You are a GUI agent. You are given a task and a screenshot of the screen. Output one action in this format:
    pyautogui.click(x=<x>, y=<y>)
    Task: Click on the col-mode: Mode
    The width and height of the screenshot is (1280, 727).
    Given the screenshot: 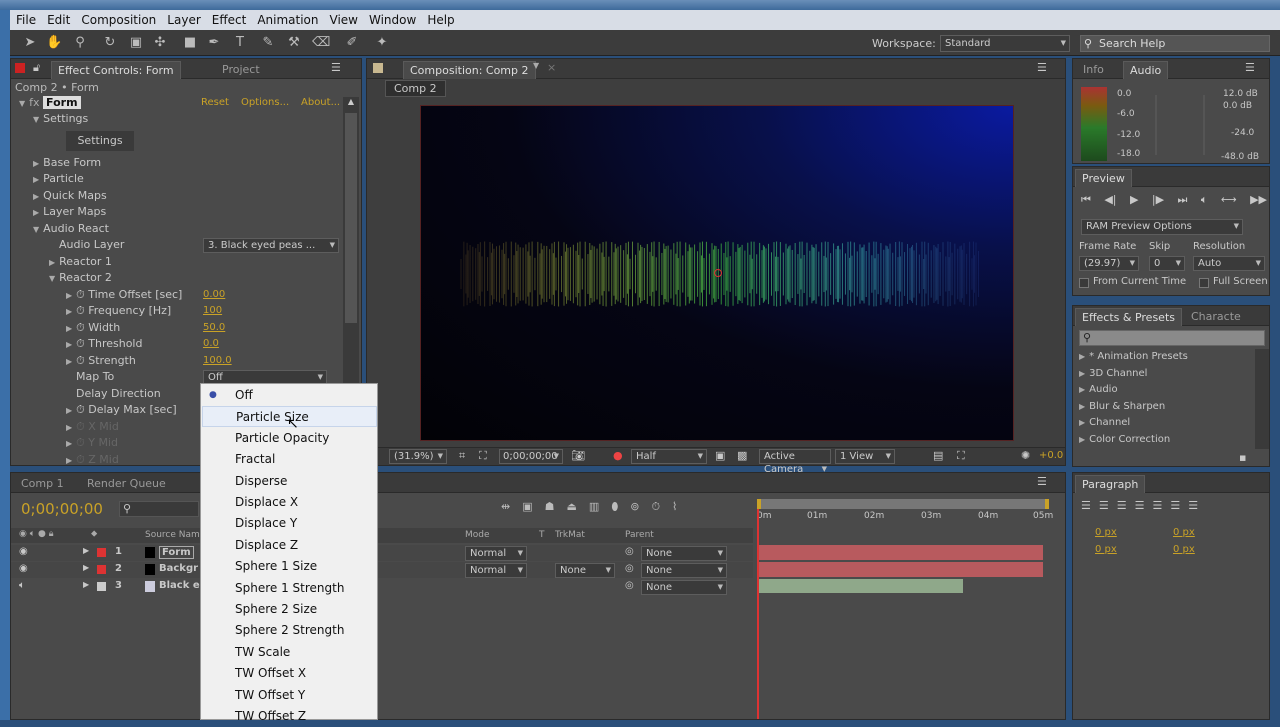 What is the action you would take?
    pyautogui.click(x=477, y=535)
    